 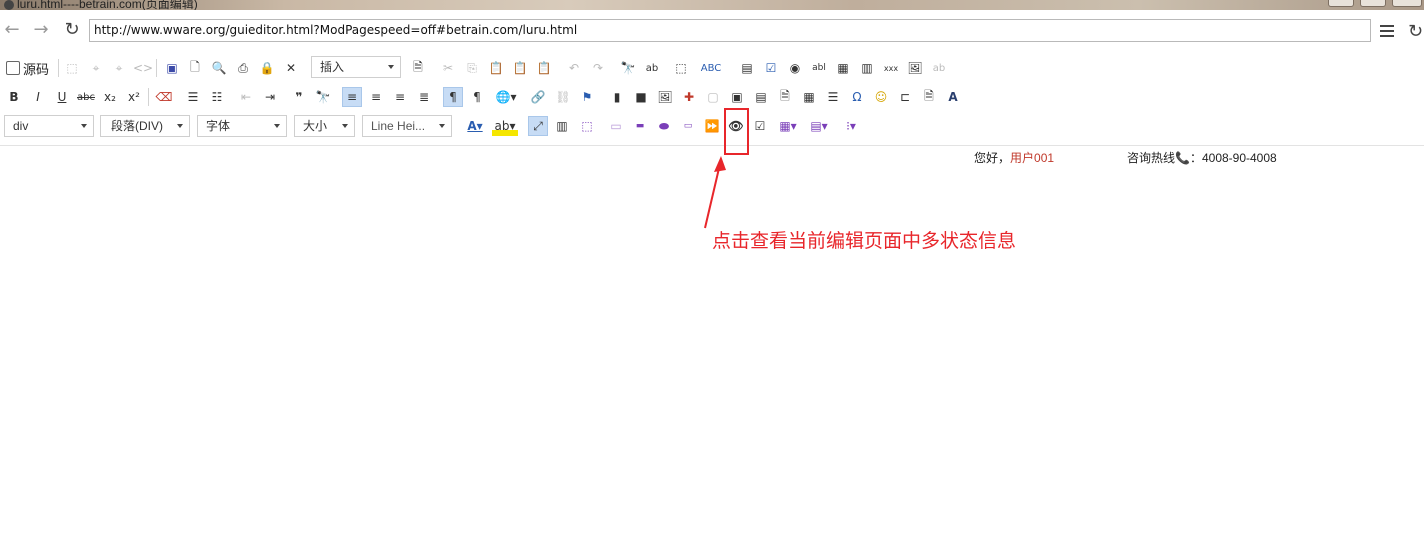 I want to click on lock-icon: 🔒, so click(x=267, y=68).